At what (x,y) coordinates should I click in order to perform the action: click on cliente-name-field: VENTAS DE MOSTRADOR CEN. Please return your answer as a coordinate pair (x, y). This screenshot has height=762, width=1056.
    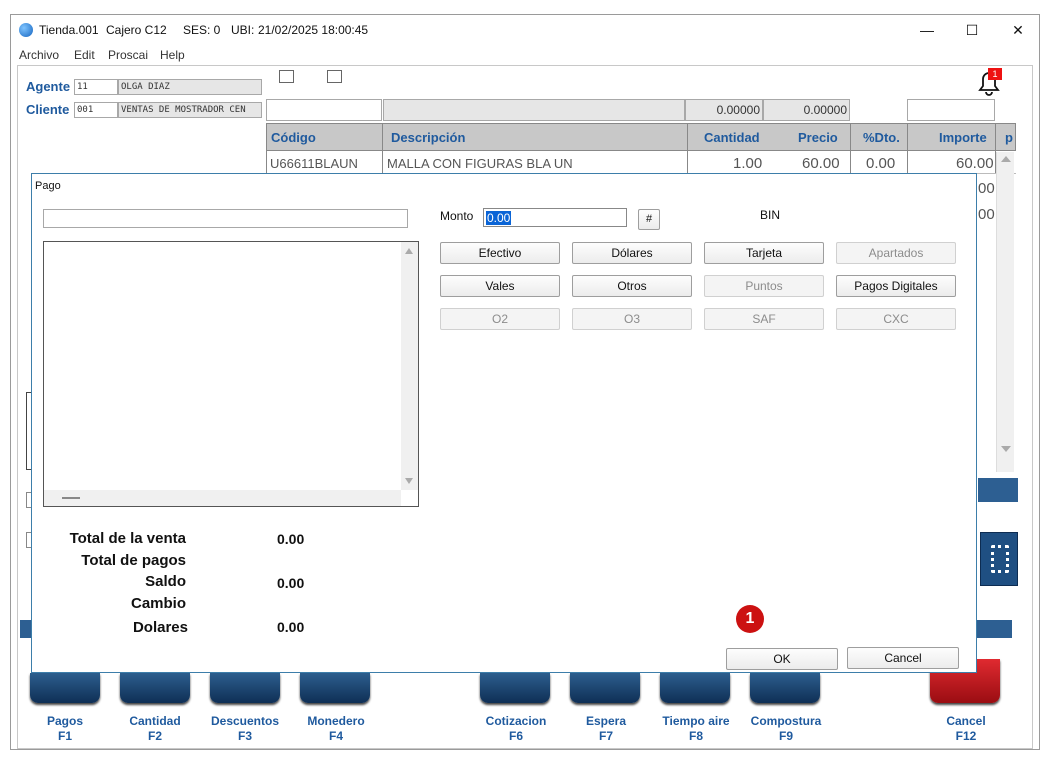
    Looking at the image, I should click on (190, 110).